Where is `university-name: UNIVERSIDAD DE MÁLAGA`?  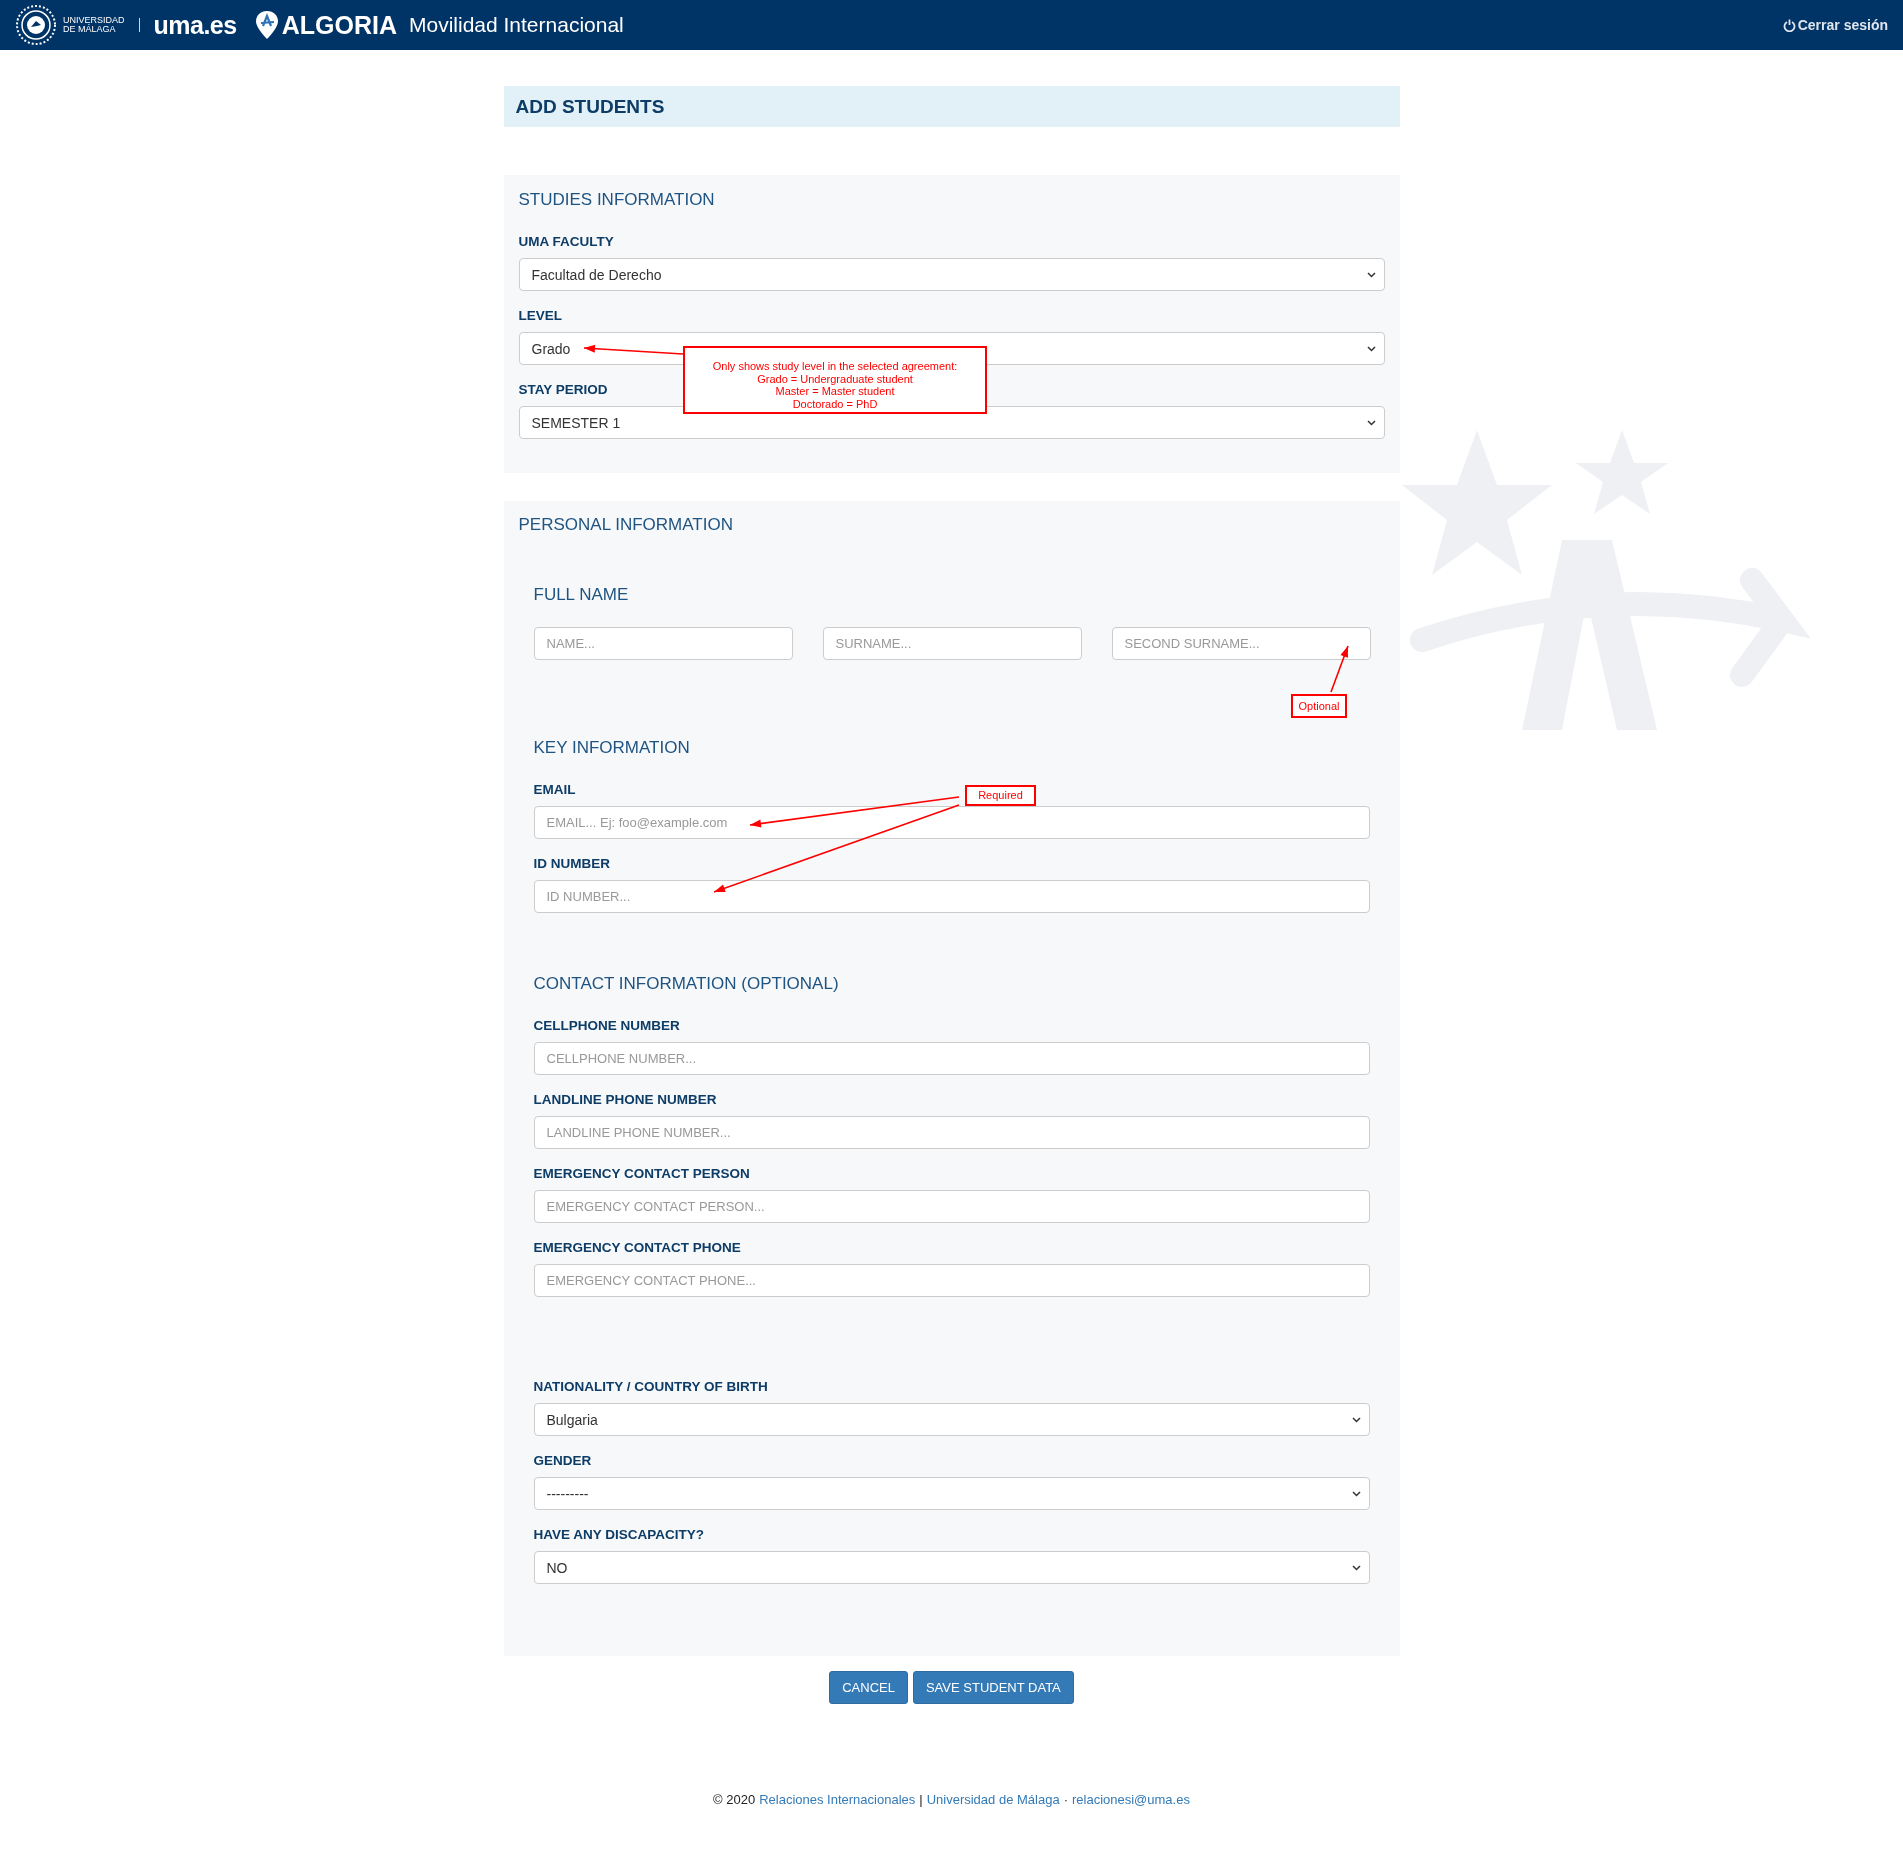
university-name: UNIVERSIDAD DE MÁLAGA is located at coordinates (94, 25).